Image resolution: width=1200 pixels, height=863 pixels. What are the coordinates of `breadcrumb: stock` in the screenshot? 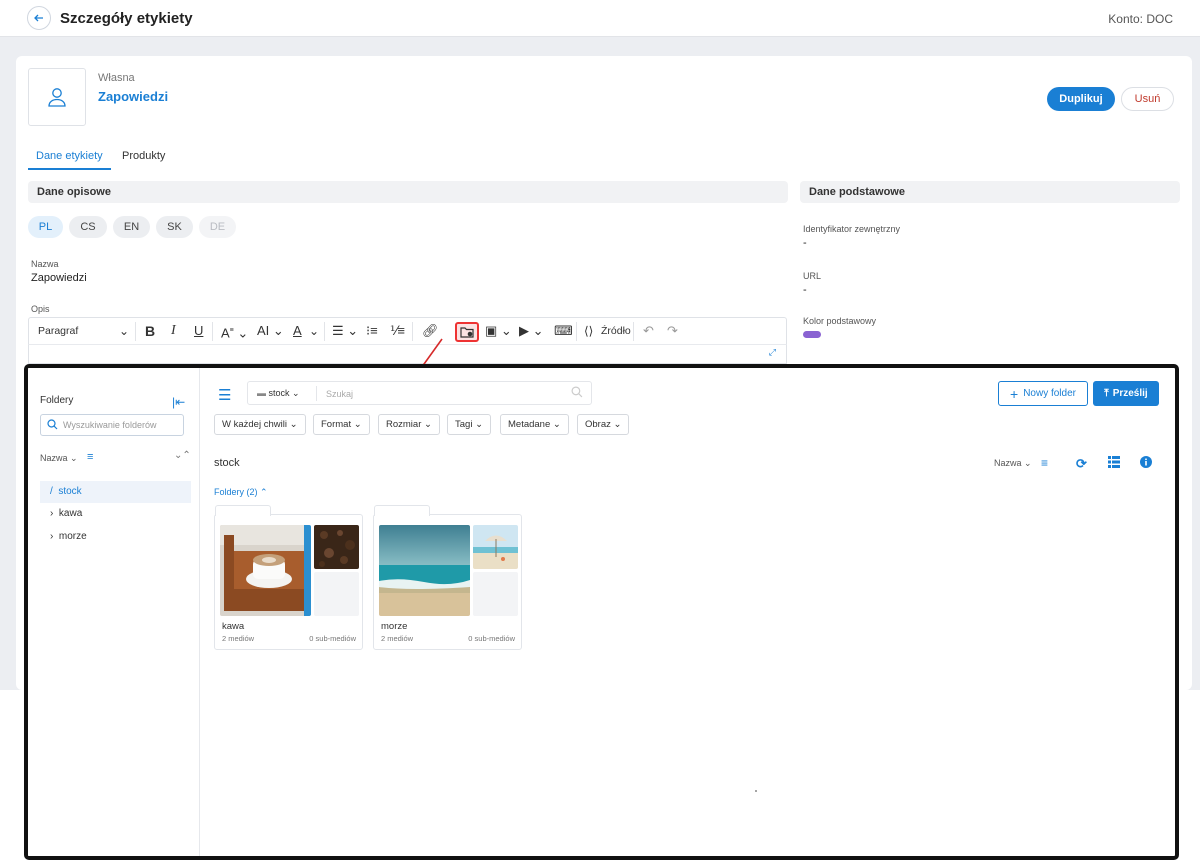 It's located at (227, 463).